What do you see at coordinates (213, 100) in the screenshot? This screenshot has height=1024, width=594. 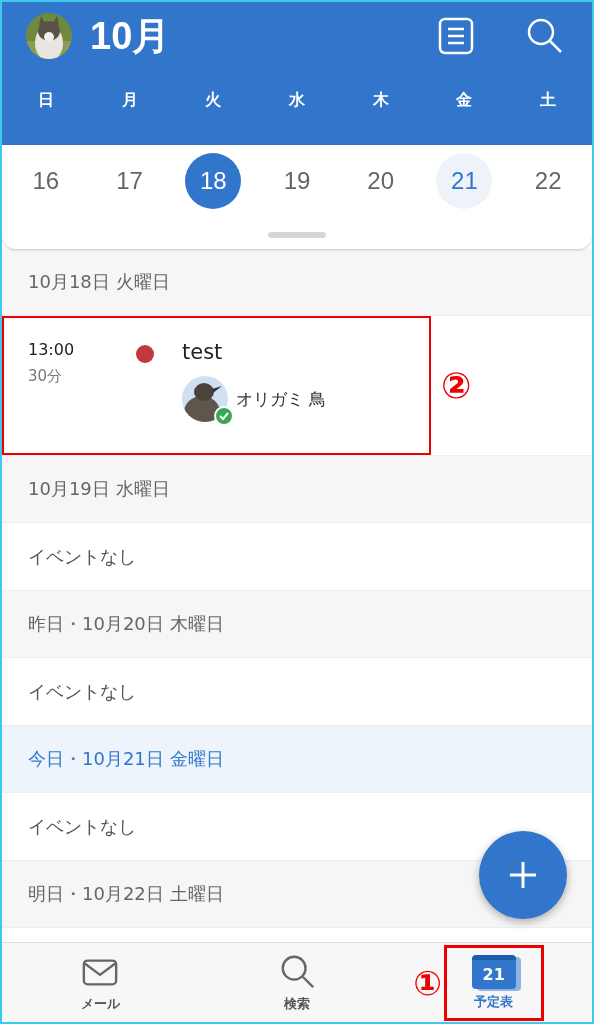 I see `weekday-label: 火` at bounding box center [213, 100].